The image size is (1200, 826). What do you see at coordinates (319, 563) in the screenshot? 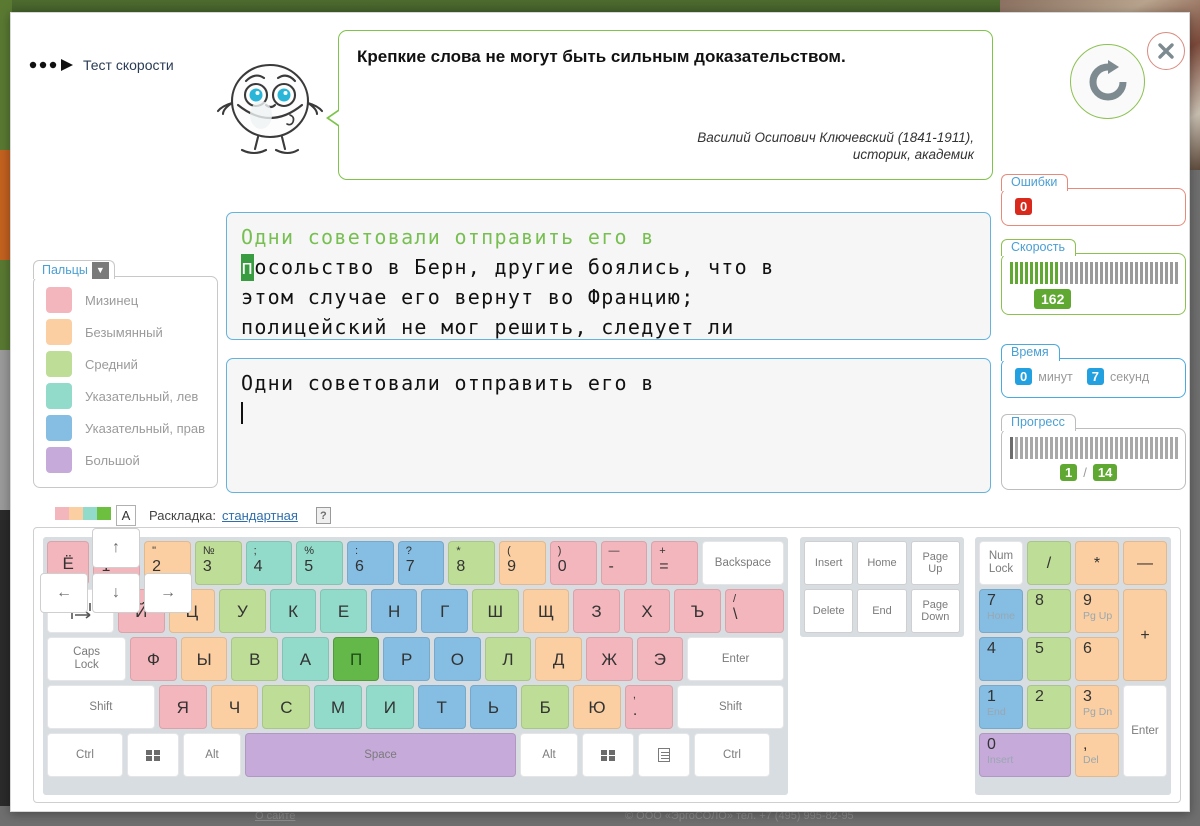
I see `key-%5: % 5` at bounding box center [319, 563].